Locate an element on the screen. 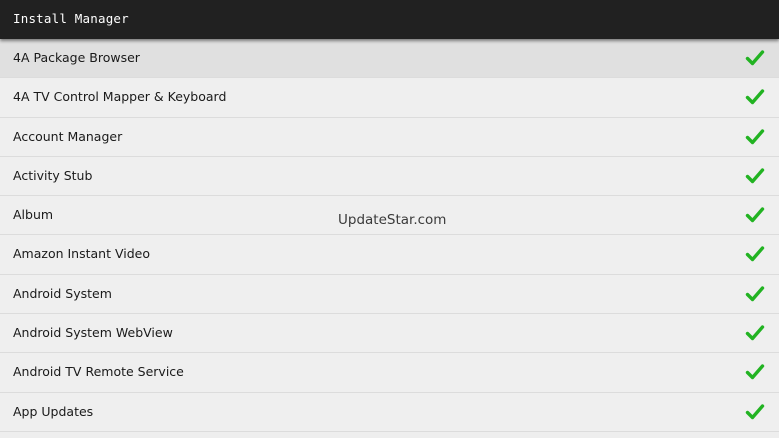 This screenshot has width=779, height=438. list-item-label: Android TV Remote Service is located at coordinates (98, 372).